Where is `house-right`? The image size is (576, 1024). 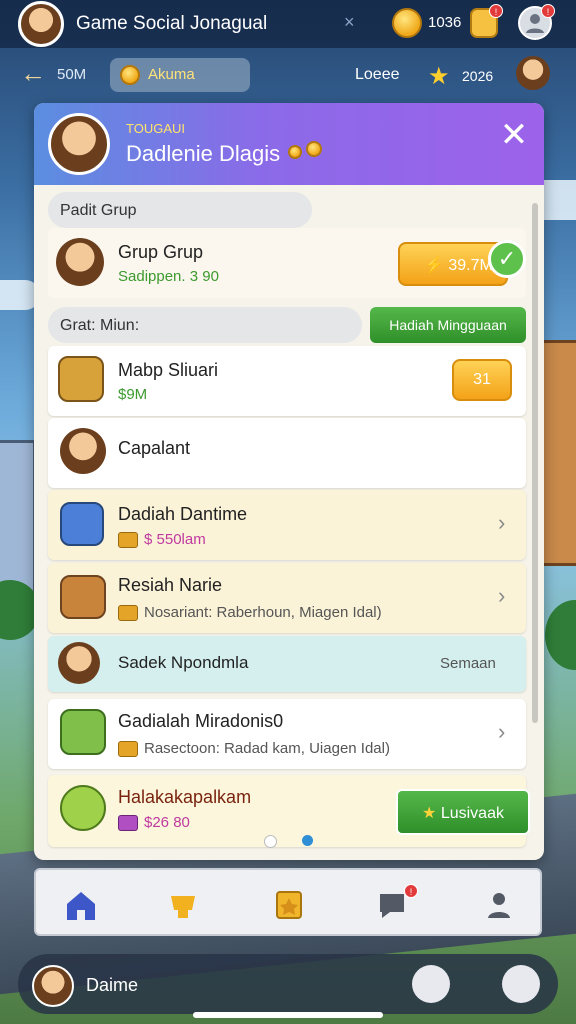 house-right is located at coordinates (558, 453).